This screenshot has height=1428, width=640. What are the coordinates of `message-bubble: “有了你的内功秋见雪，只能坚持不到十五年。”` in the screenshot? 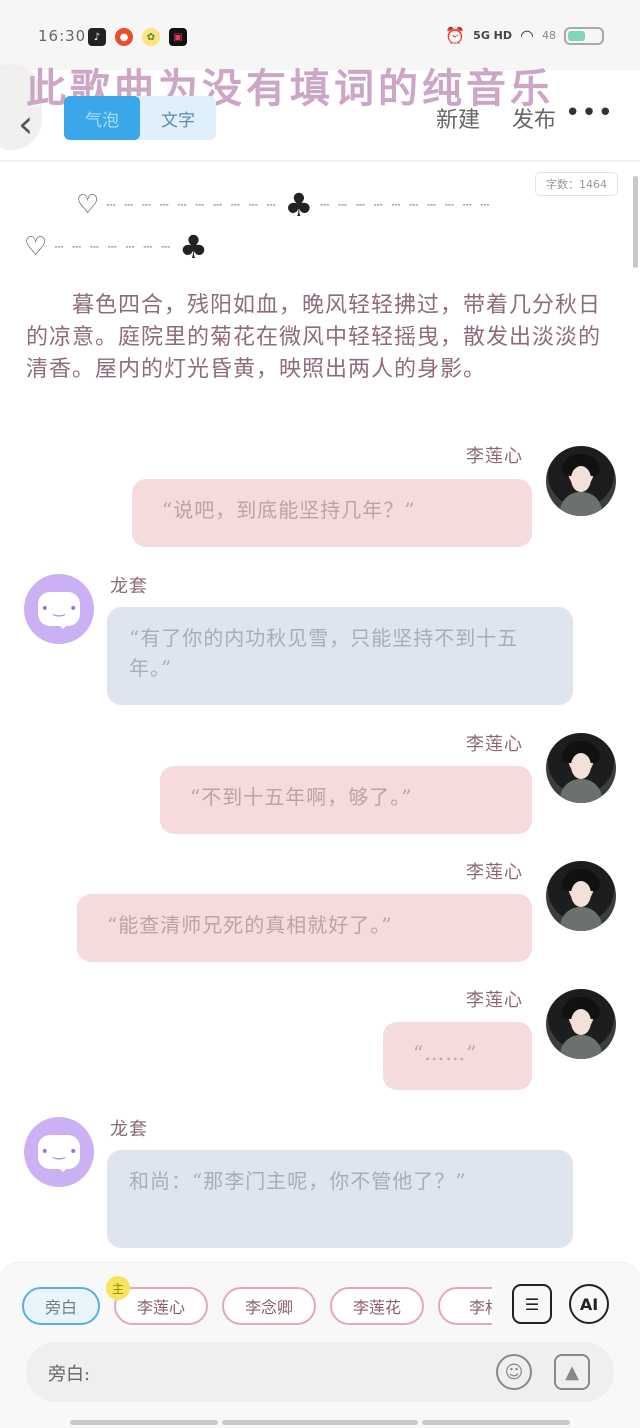 It's located at (340, 656).